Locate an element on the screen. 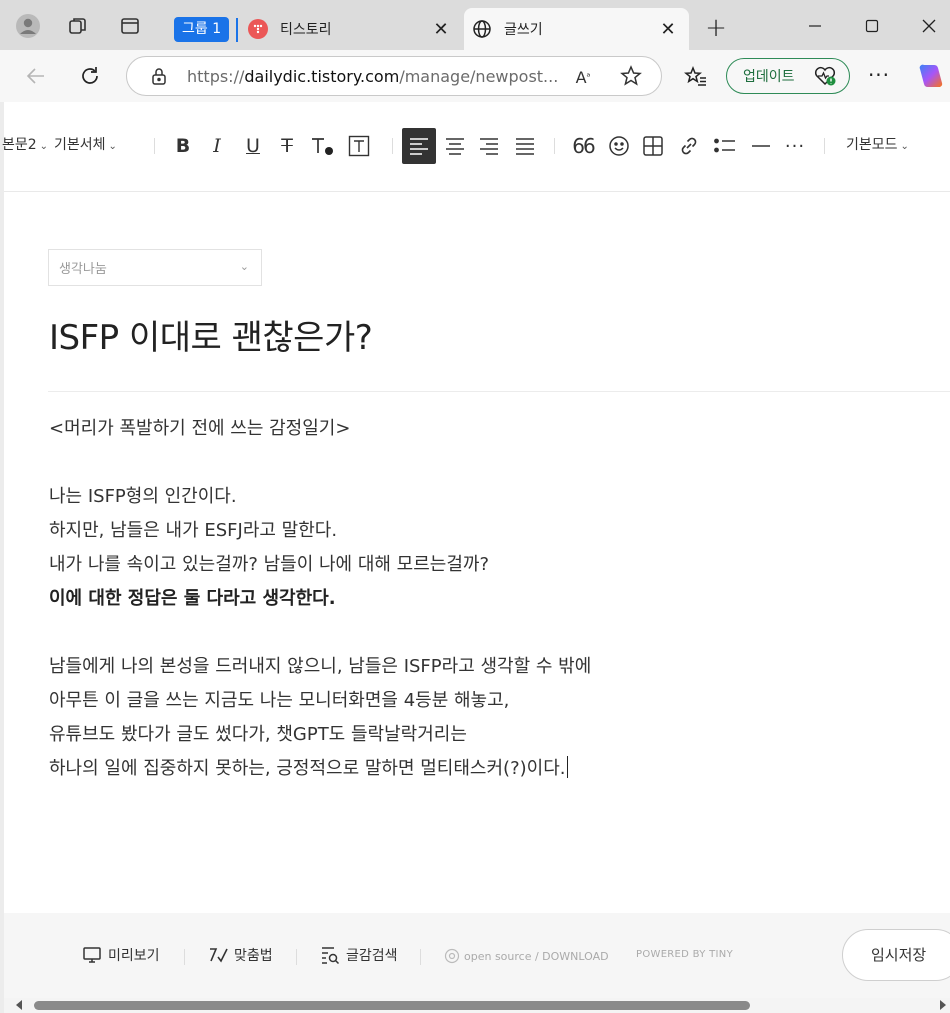 Image resolution: width=950 pixels, height=1013 pixels. body-line-text: <머리가 폭발하기 전에 쓰는 감정일기> is located at coordinates (200, 428).